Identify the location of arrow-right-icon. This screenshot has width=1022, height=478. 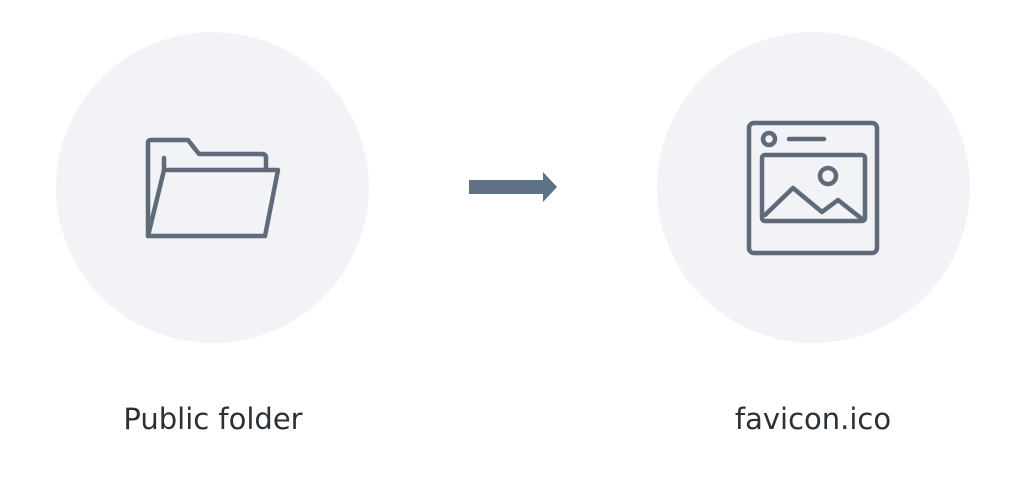
(513, 187).